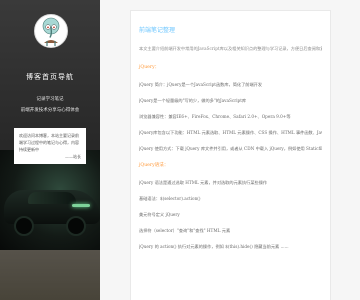 Image resolution: width=360 pixels, height=300 pixels. Describe the element at coordinates (81, 205) in the screenshot. I see `car-headlight` at that location.